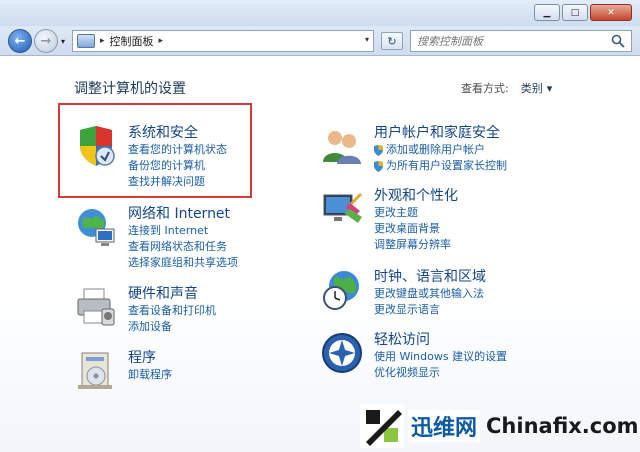  Describe the element at coordinates (618, 41) in the screenshot. I see `search-icon` at that location.